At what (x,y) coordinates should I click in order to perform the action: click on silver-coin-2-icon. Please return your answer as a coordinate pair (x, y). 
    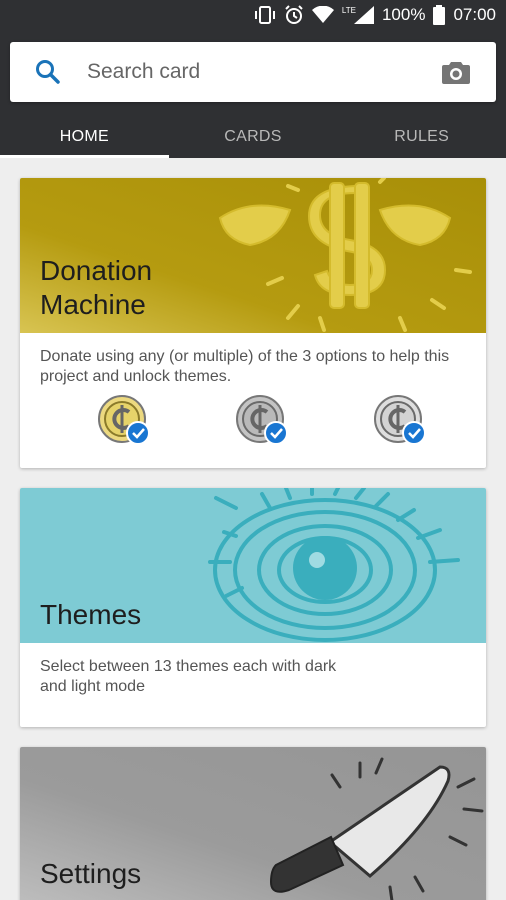
    Looking at the image, I should click on (400, 420).